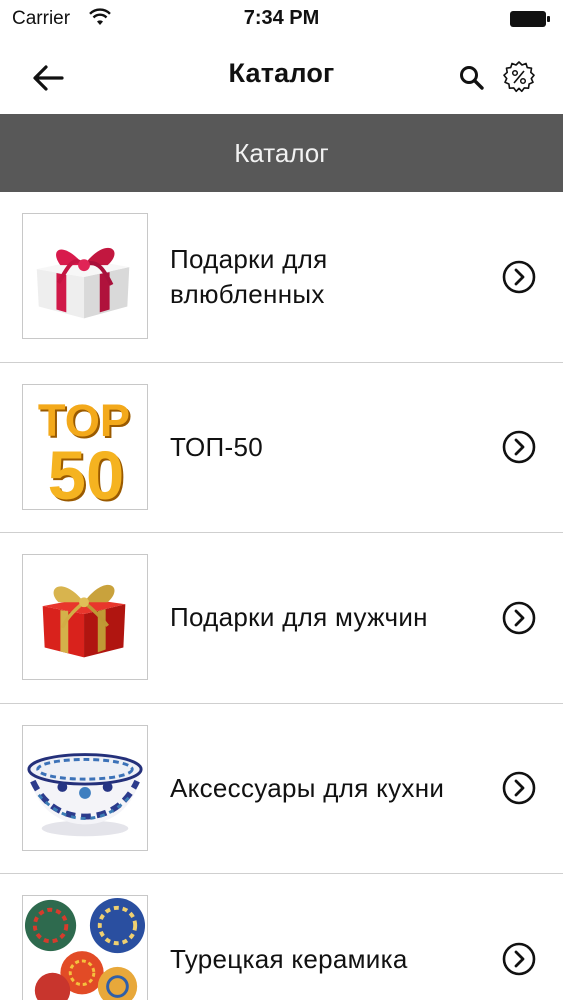 The width and height of the screenshot is (563, 1000). Describe the element at coordinates (281, 937) in the screenshot. I see `catalog-item-turkish-ceramics: Турецкая керамика` at that location.